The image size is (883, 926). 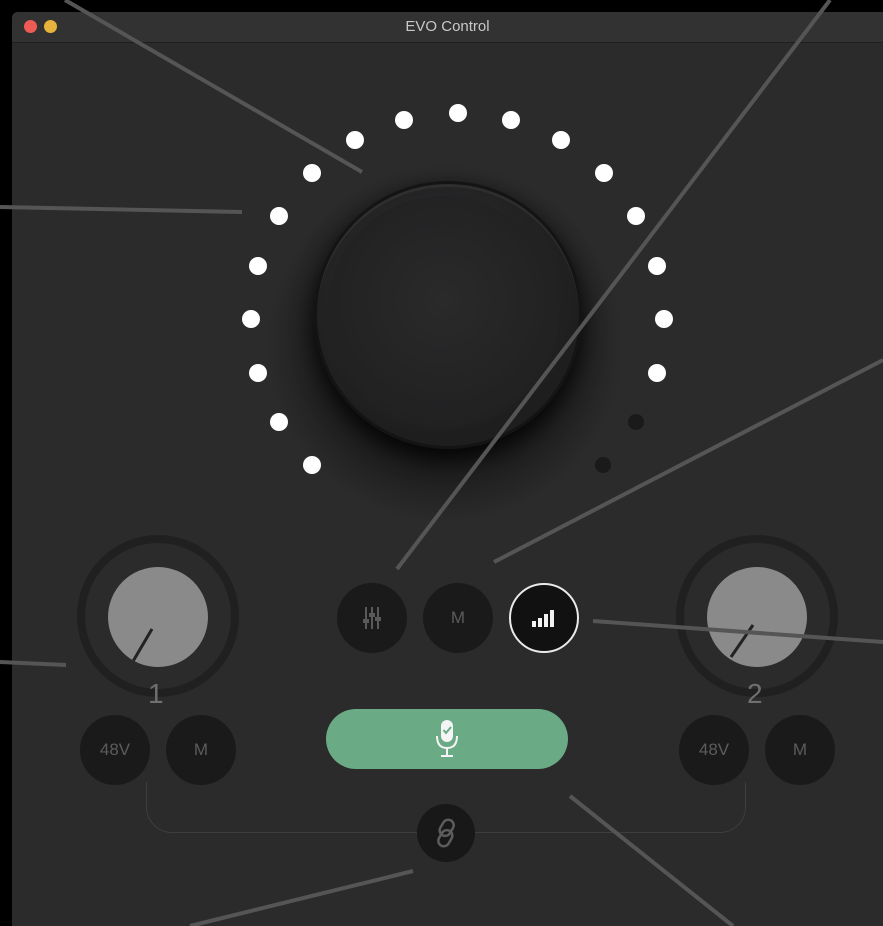 I want to click on window-title: EVO Control, so click(x=447, y=26).